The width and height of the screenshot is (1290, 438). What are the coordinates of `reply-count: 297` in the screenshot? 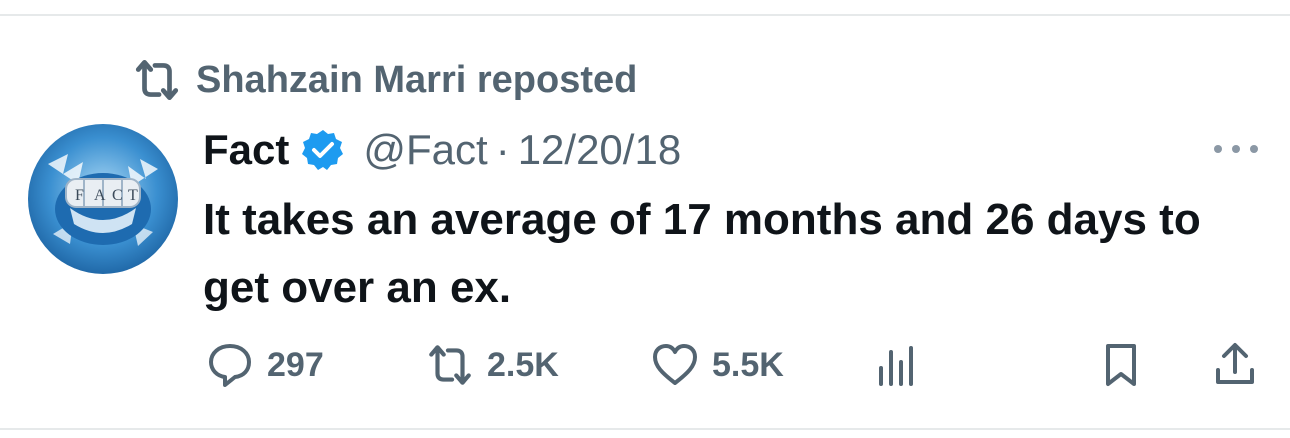 It's located at (295, 364).